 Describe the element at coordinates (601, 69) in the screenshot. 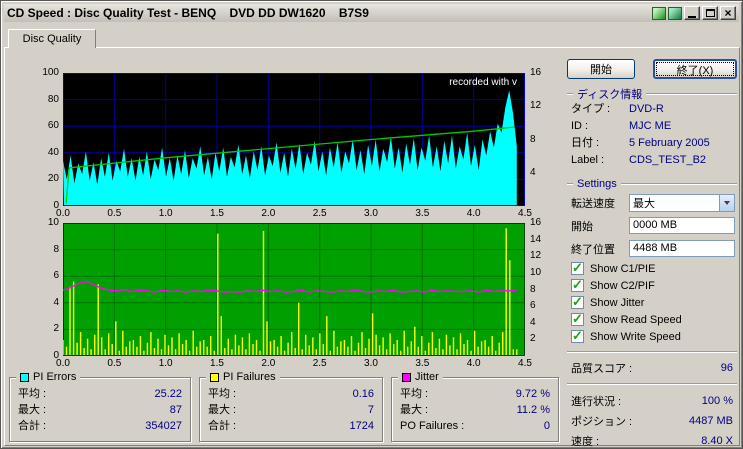

I see `start-button: 開始` at that location.